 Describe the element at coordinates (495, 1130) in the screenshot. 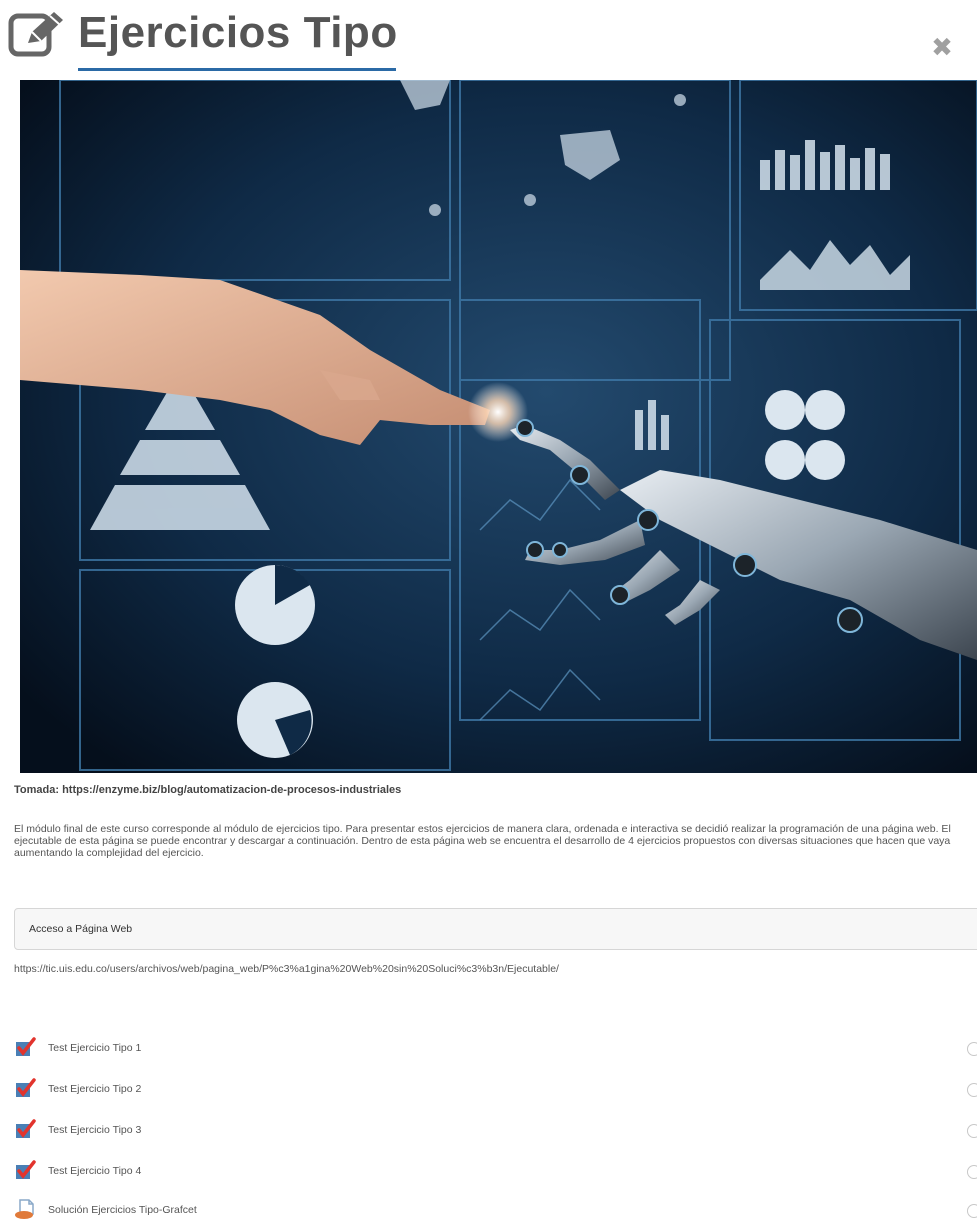

I see `activity-test-3: Test Ejercicio Tipo 3` at that location.